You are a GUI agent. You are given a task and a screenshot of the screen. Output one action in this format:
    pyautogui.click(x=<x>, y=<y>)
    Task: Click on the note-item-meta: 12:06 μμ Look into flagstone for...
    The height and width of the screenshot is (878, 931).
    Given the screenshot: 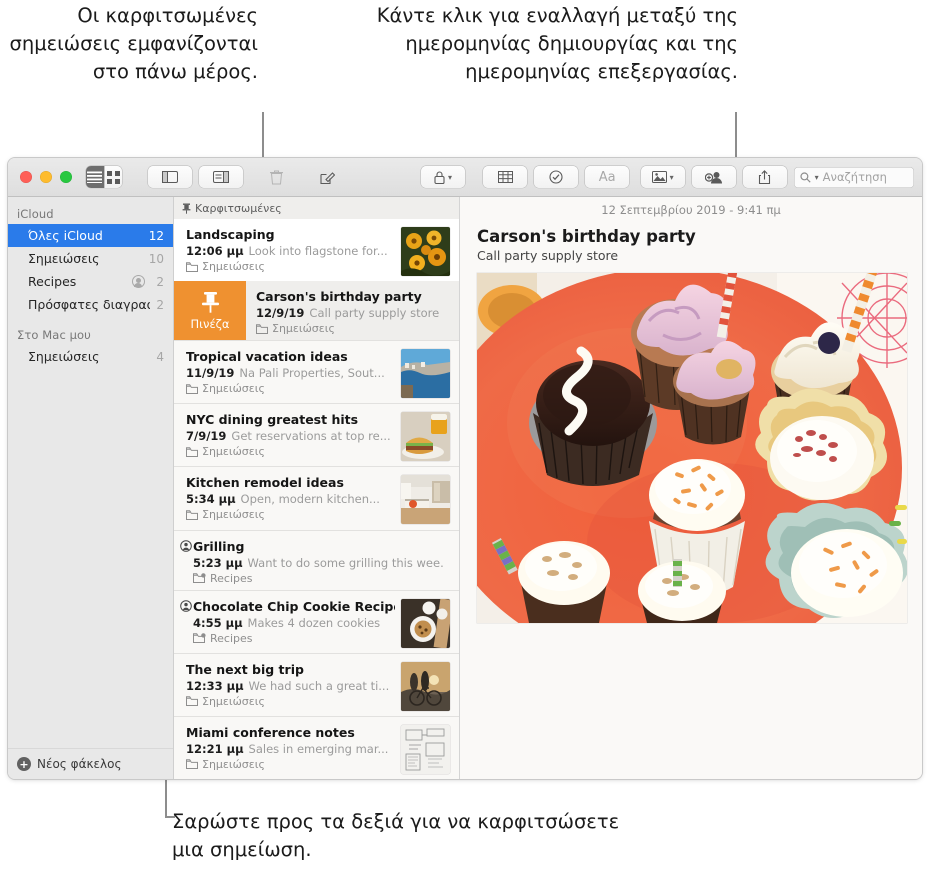 What is the action you would take?
    pyautogui.click(x=290, y=251)
    